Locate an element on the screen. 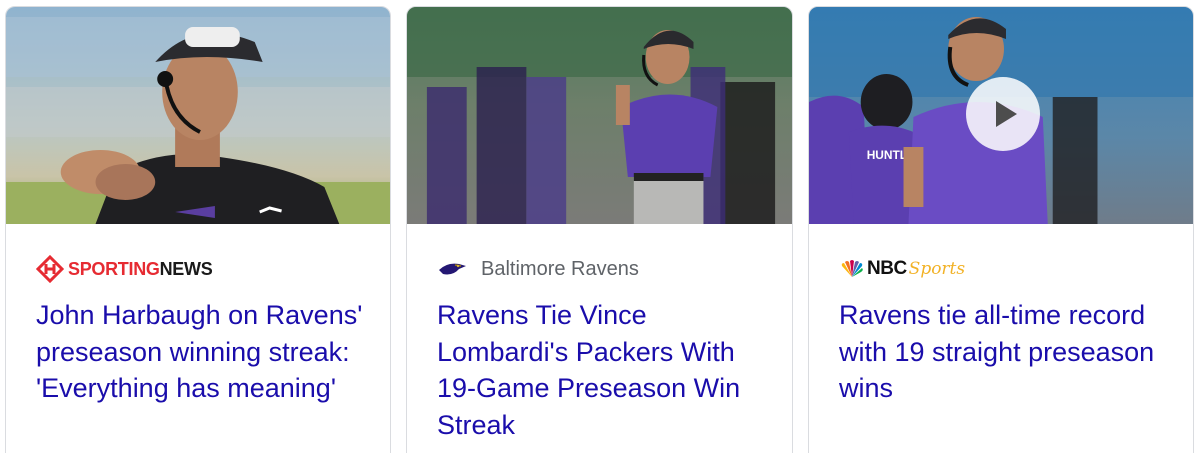 The width and height of the screenshot is (1200, 453). ravens-bird-icon is located at coordinates (452, 269).